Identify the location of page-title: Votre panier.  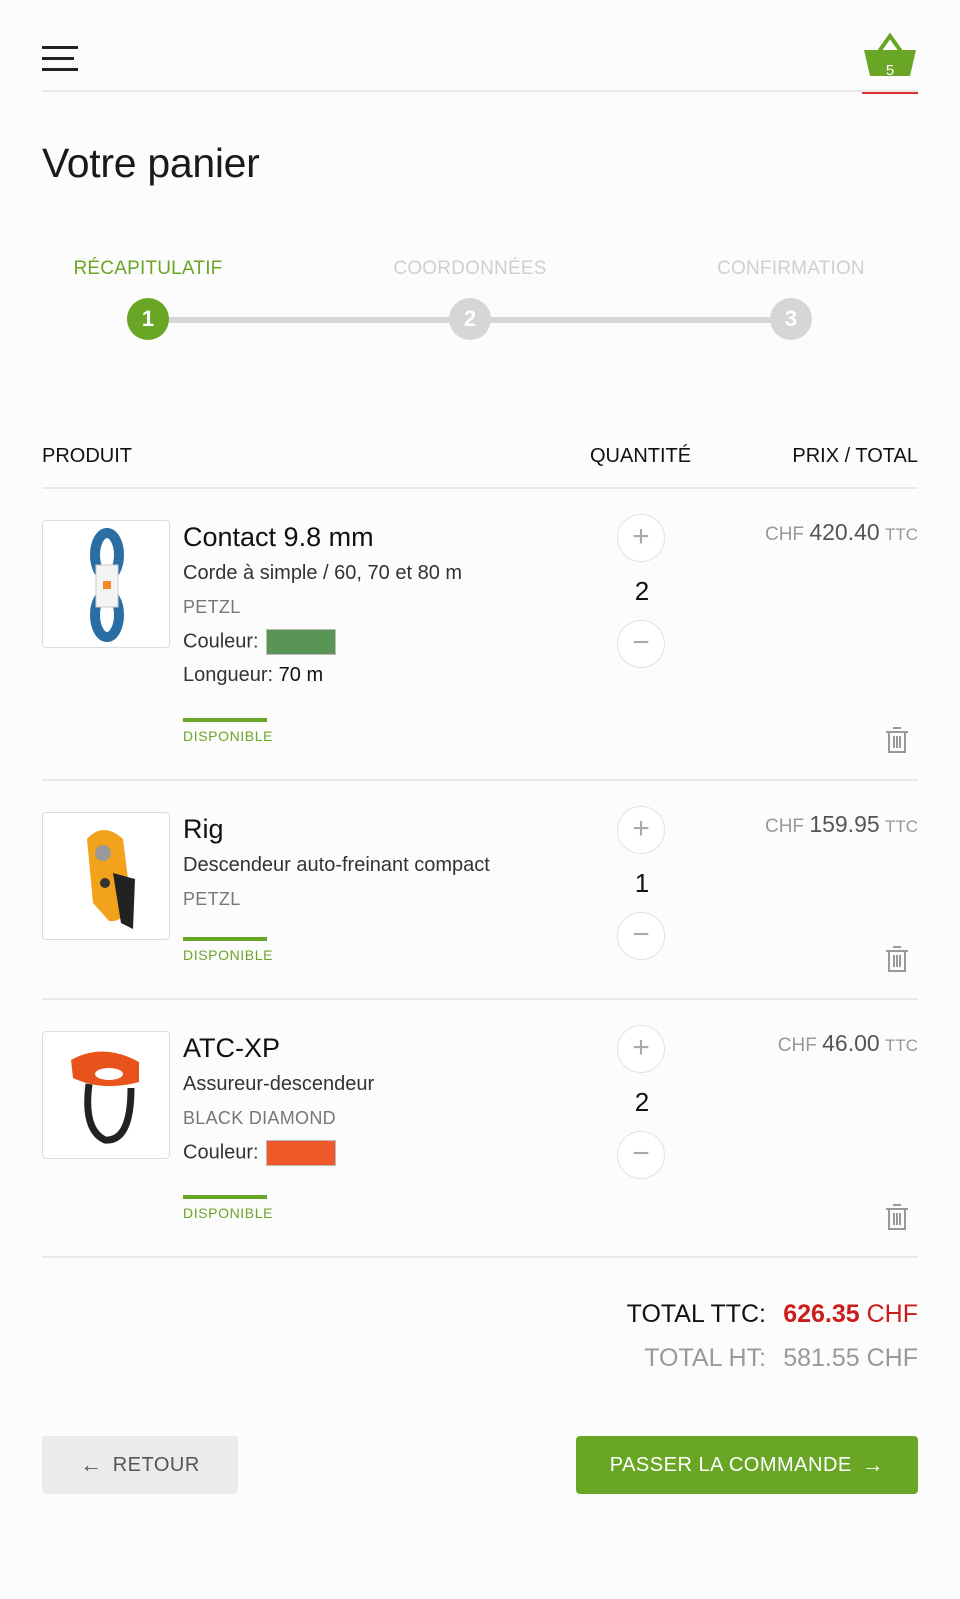
(151, 163).